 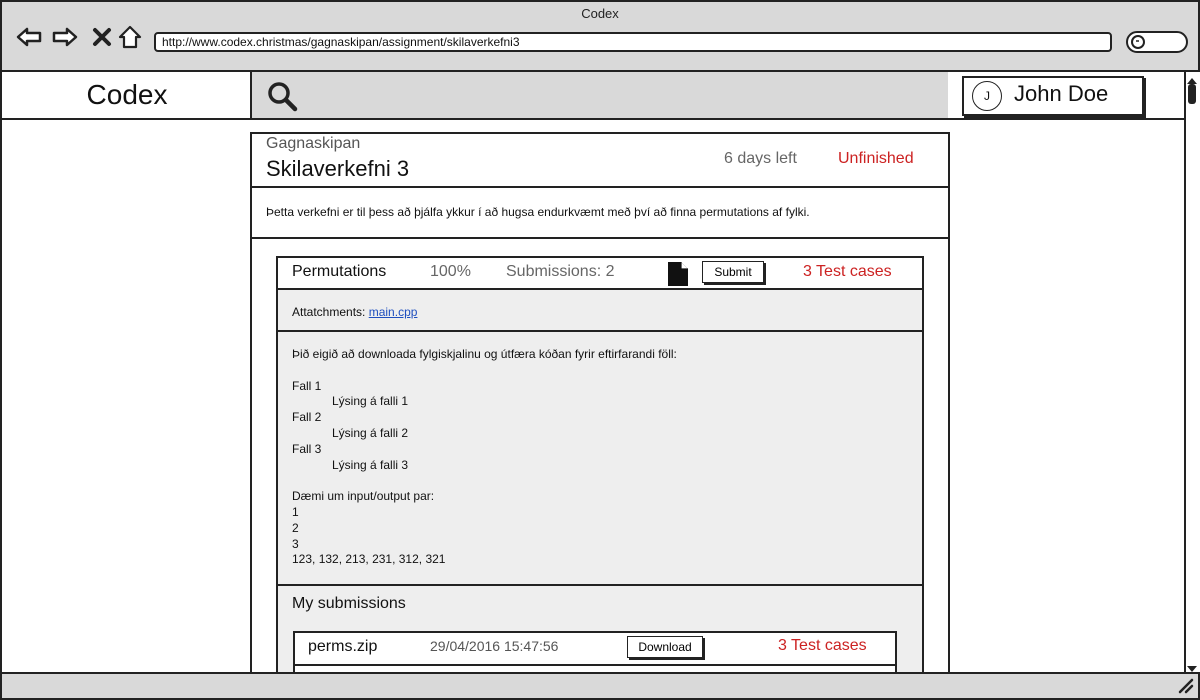 What do you see at coordinates (65, 37) in the screenshot?
I see `forward-icon` at bounding box center [65, 37].